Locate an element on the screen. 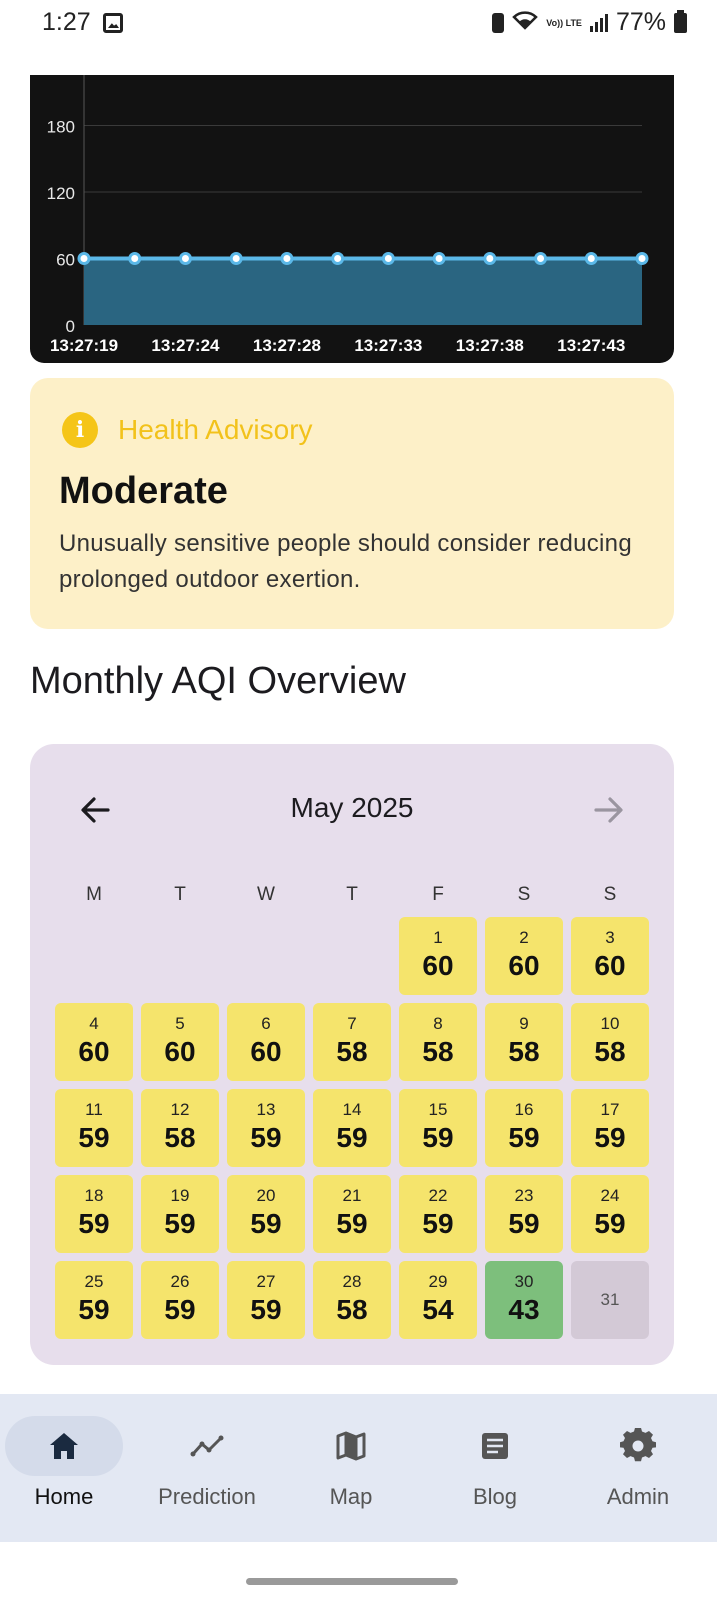  day-number: 31 is located at coordinates (610, 1299).